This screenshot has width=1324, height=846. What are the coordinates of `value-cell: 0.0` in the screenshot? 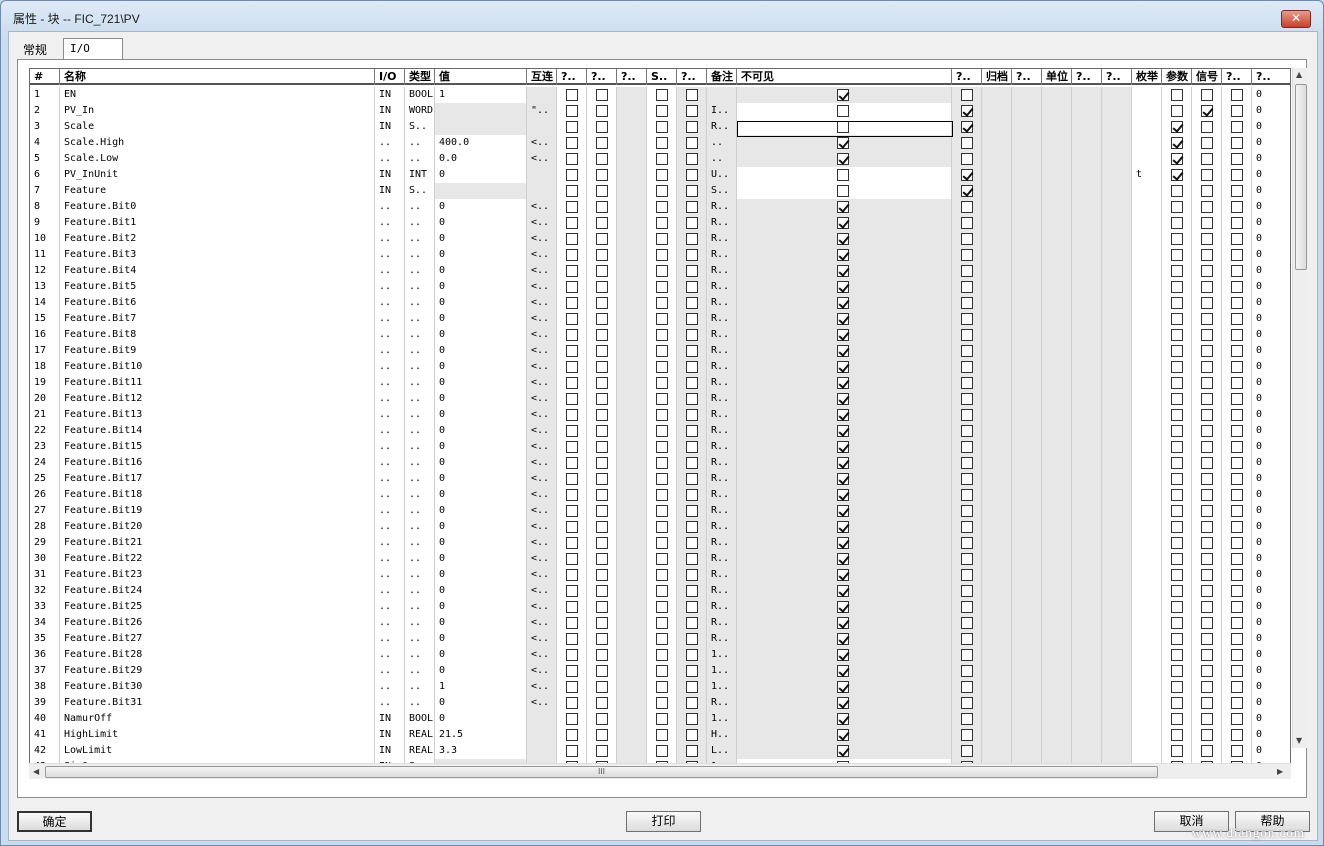 It's located at (481, 159).